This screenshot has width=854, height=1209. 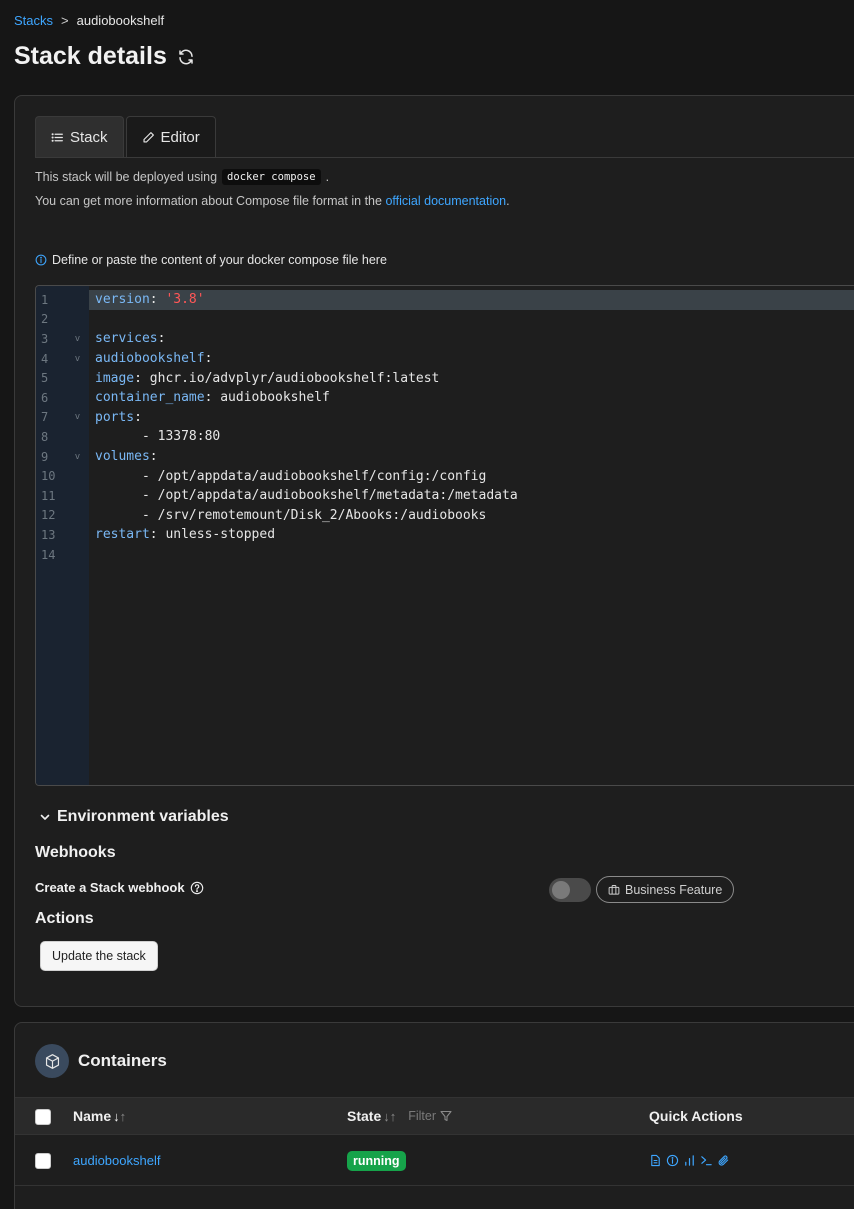 I want to click on console-icon, so click(x=706, y=1160).